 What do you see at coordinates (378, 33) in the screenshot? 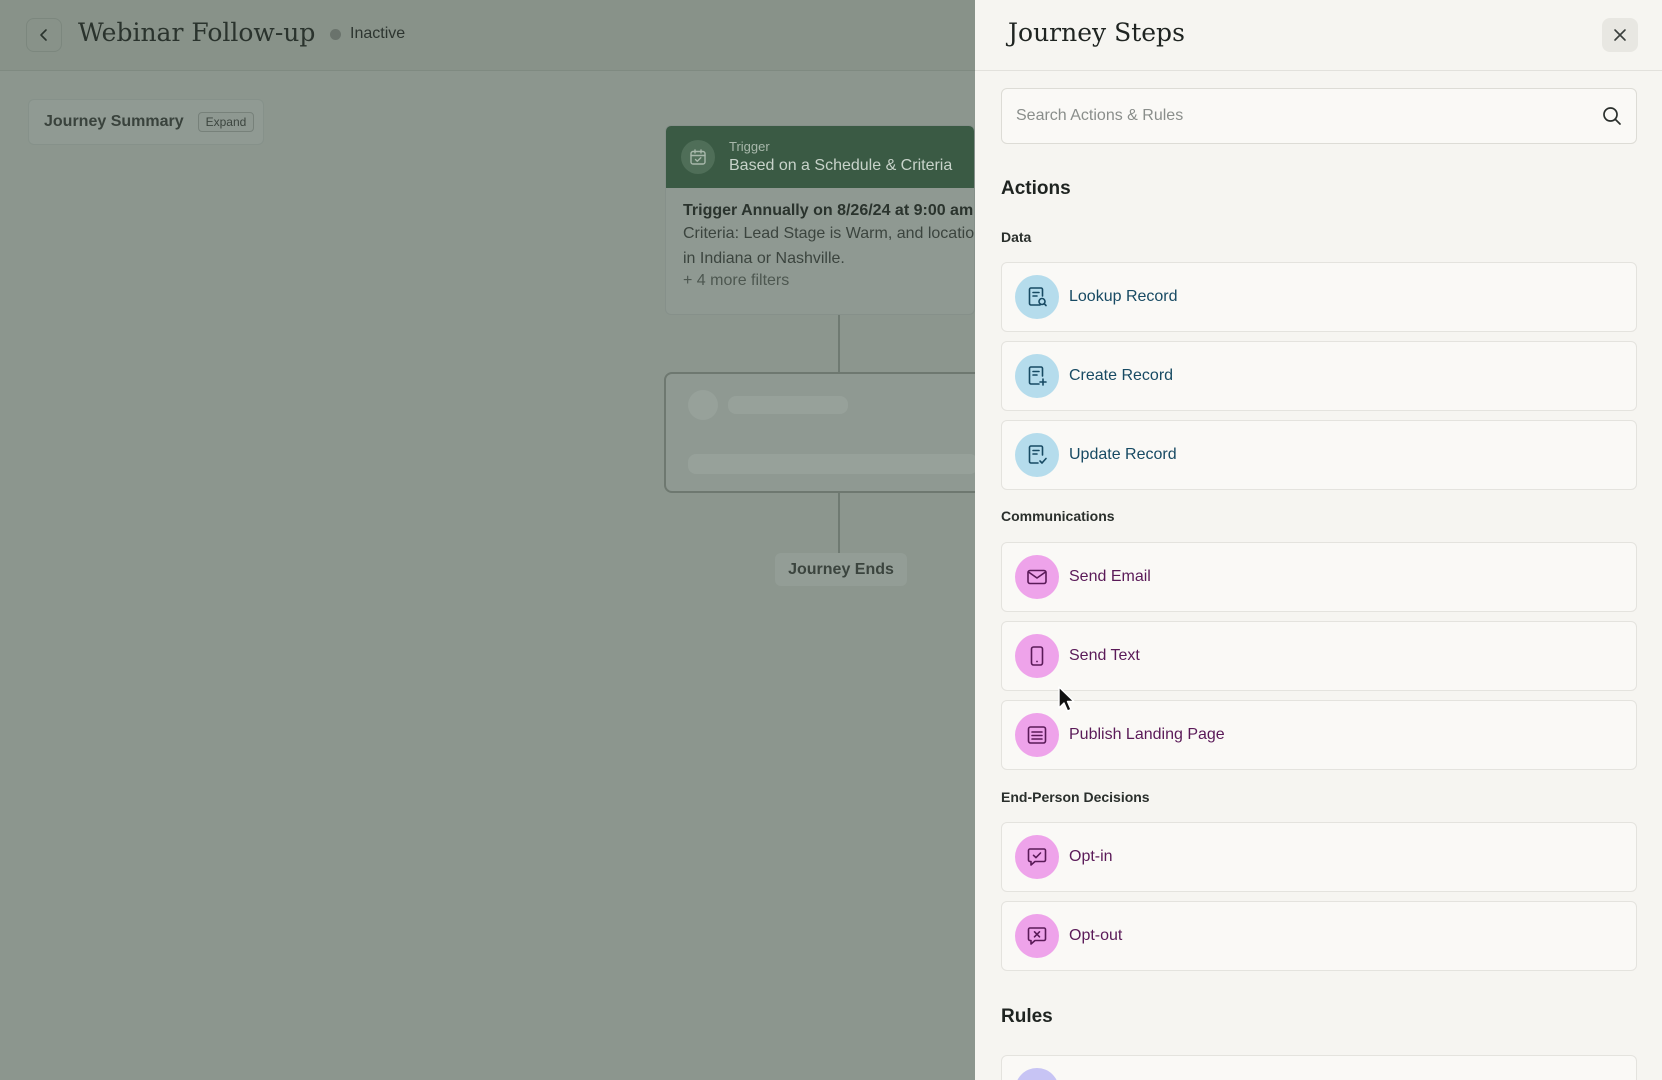
I see `status-label: Inactive` at bounding box center [378, 33].